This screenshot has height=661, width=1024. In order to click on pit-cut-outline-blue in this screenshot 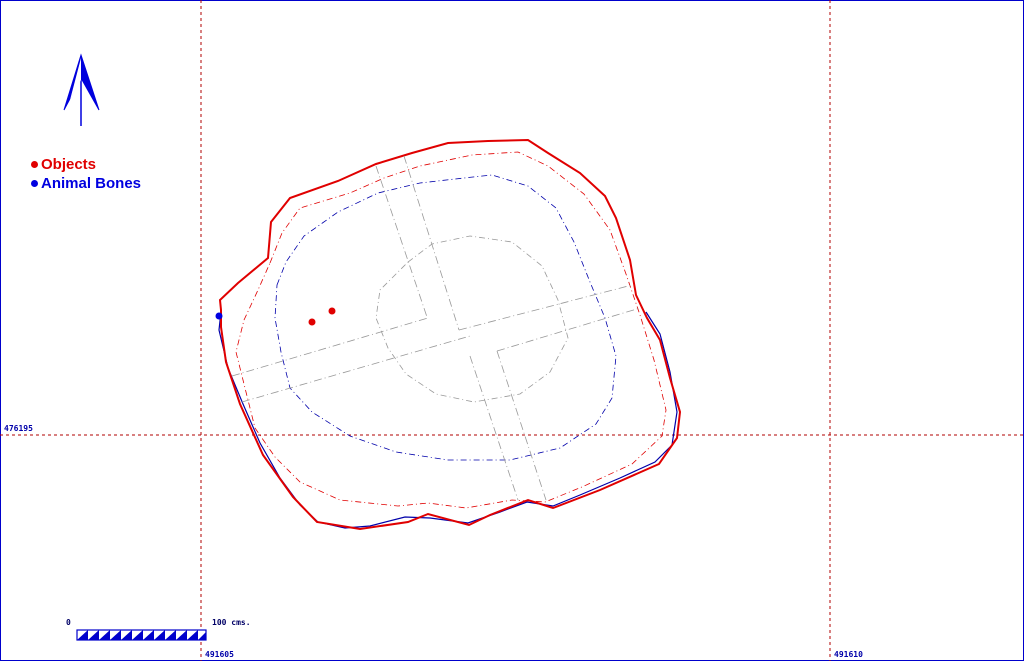, I will do `click(448, 420)`.